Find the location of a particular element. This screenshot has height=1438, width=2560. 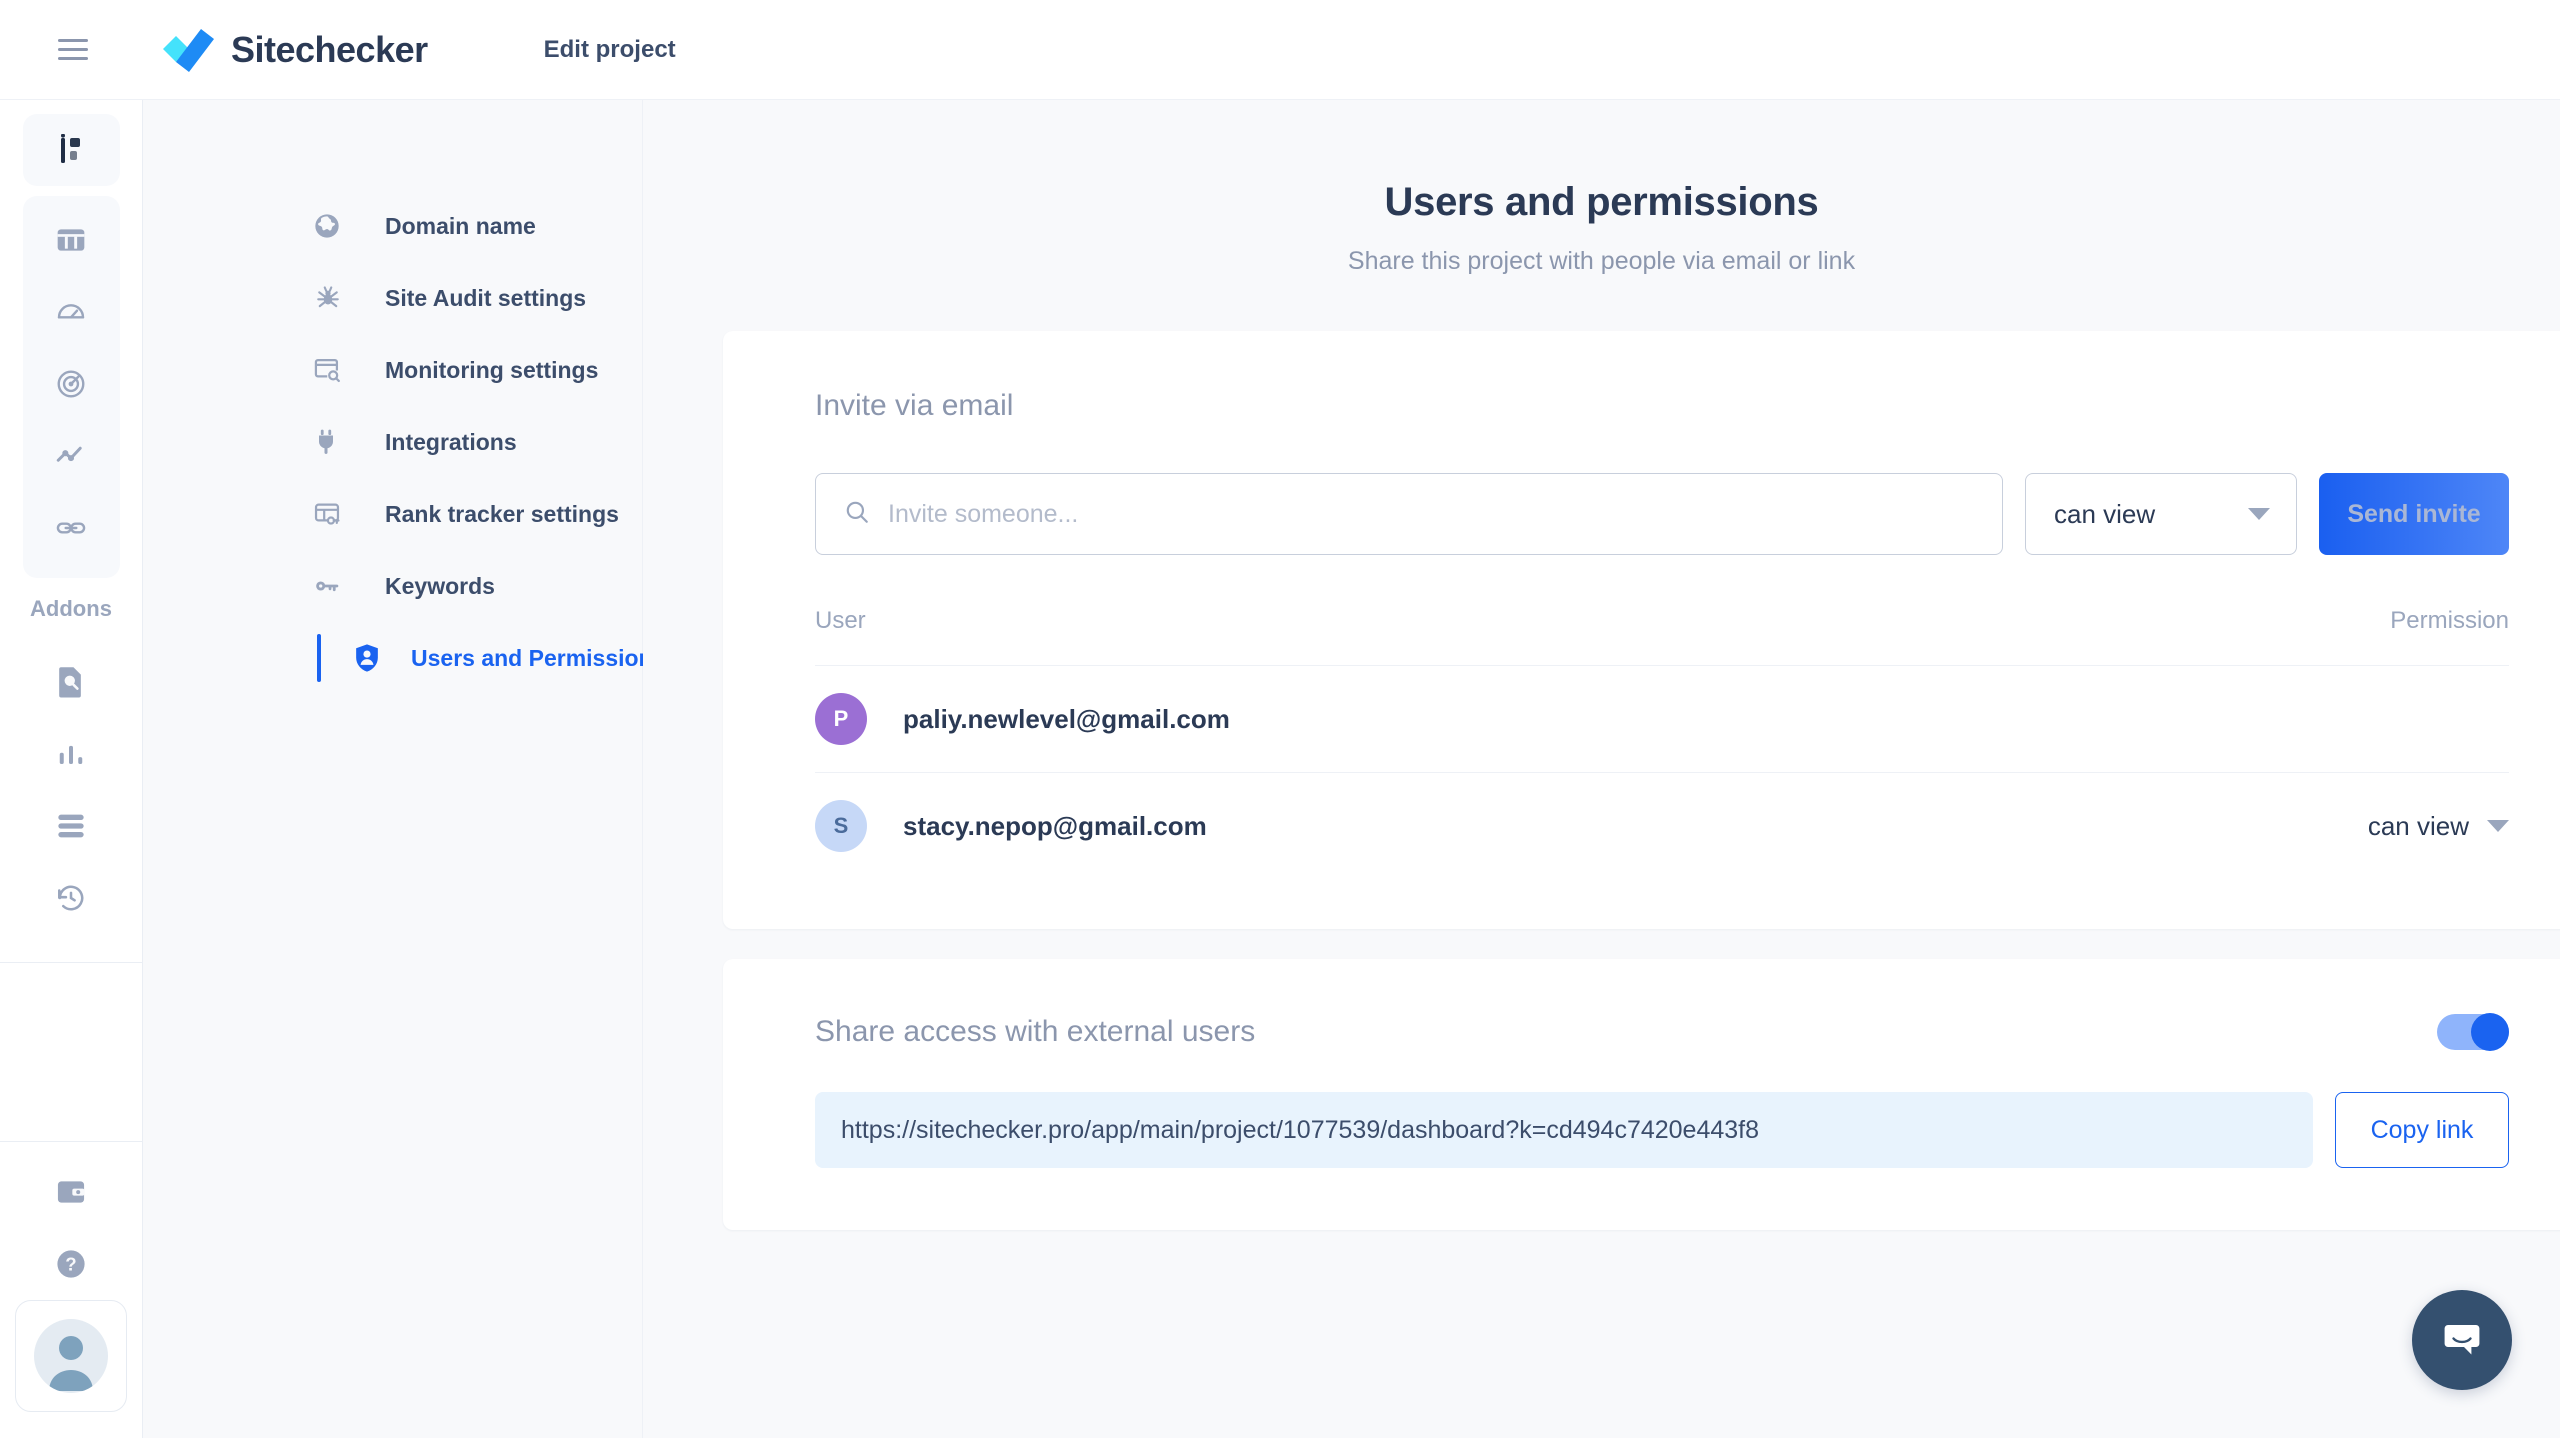

table-row: P paliy.newlevel@gmail.com is located at coordinates (1662, 718).